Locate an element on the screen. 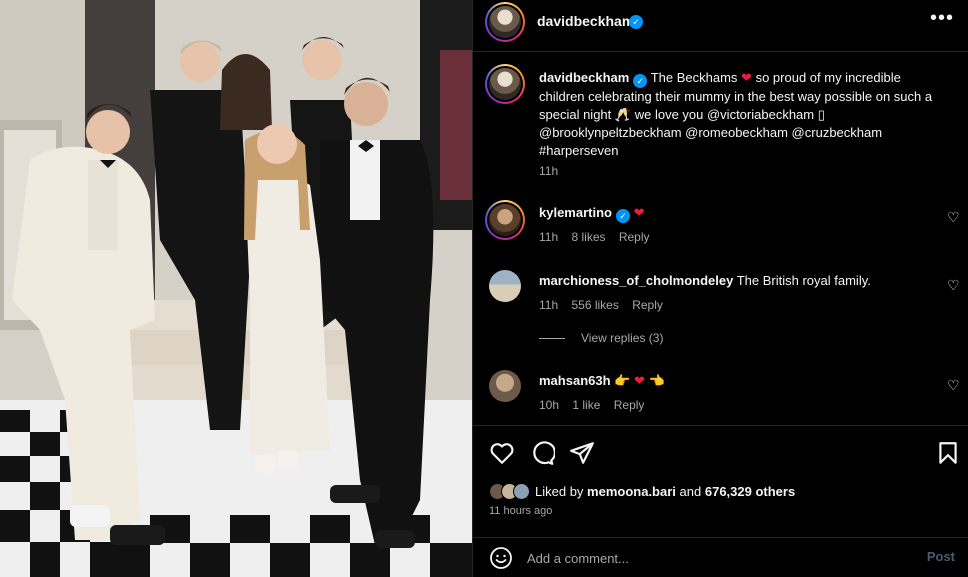 This screenshot has width=968, height=577. likes-count: 676,329 others is located at coordinates (750, 491).